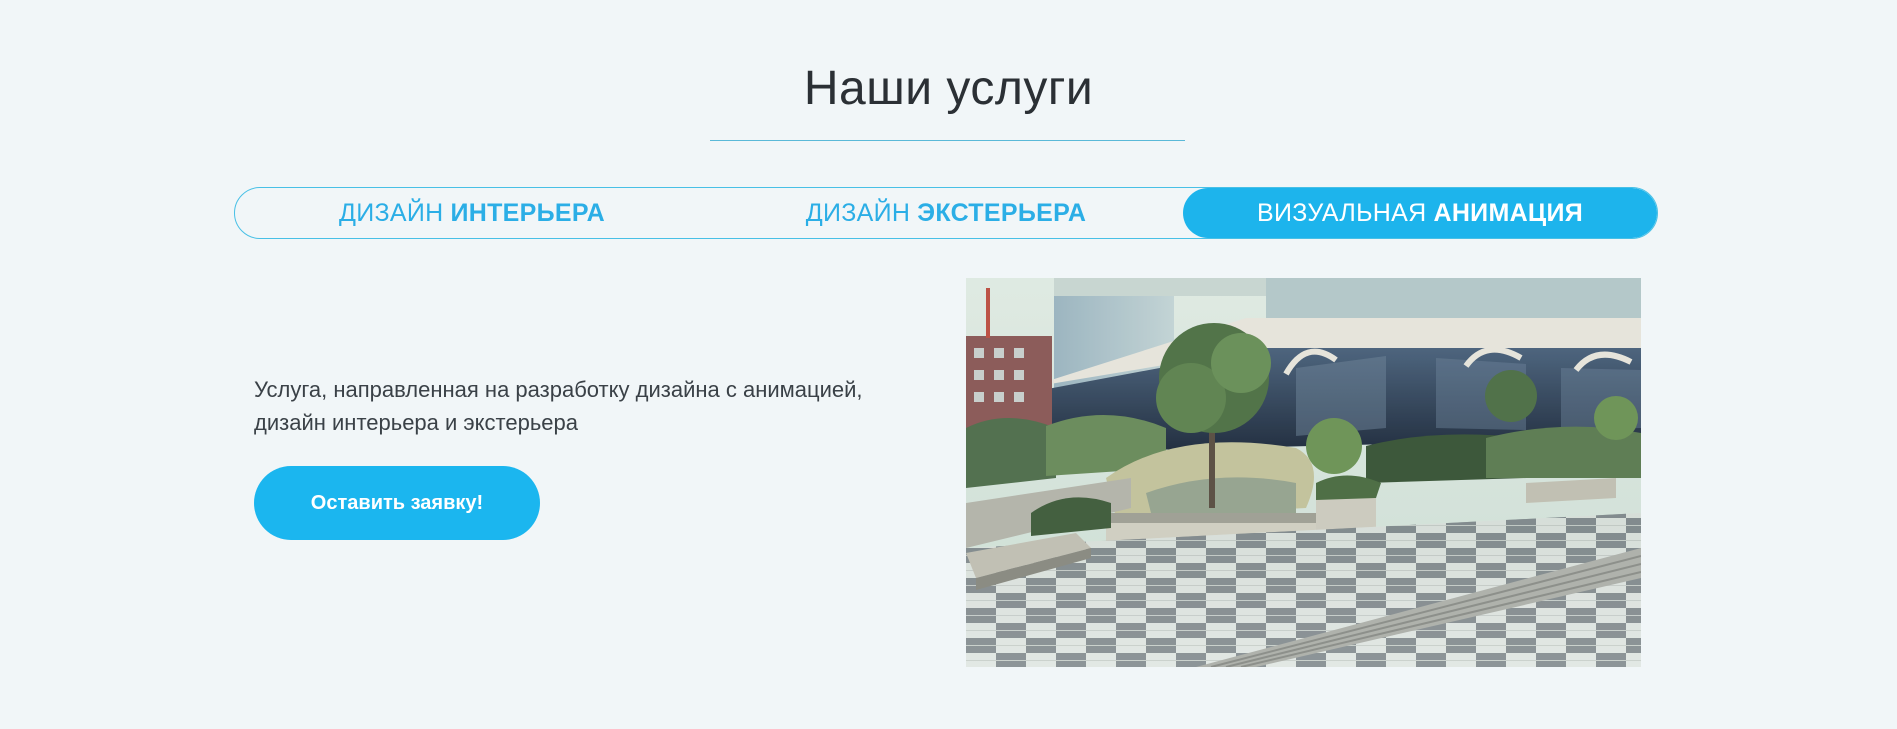 The image size is (1897, 729). What do you see at coordinates (1508, 212) in the screenshot?
I see `tab-visual-animation-label-bold: АНИМАЦИЯ` at bounding box center [1508, 212].